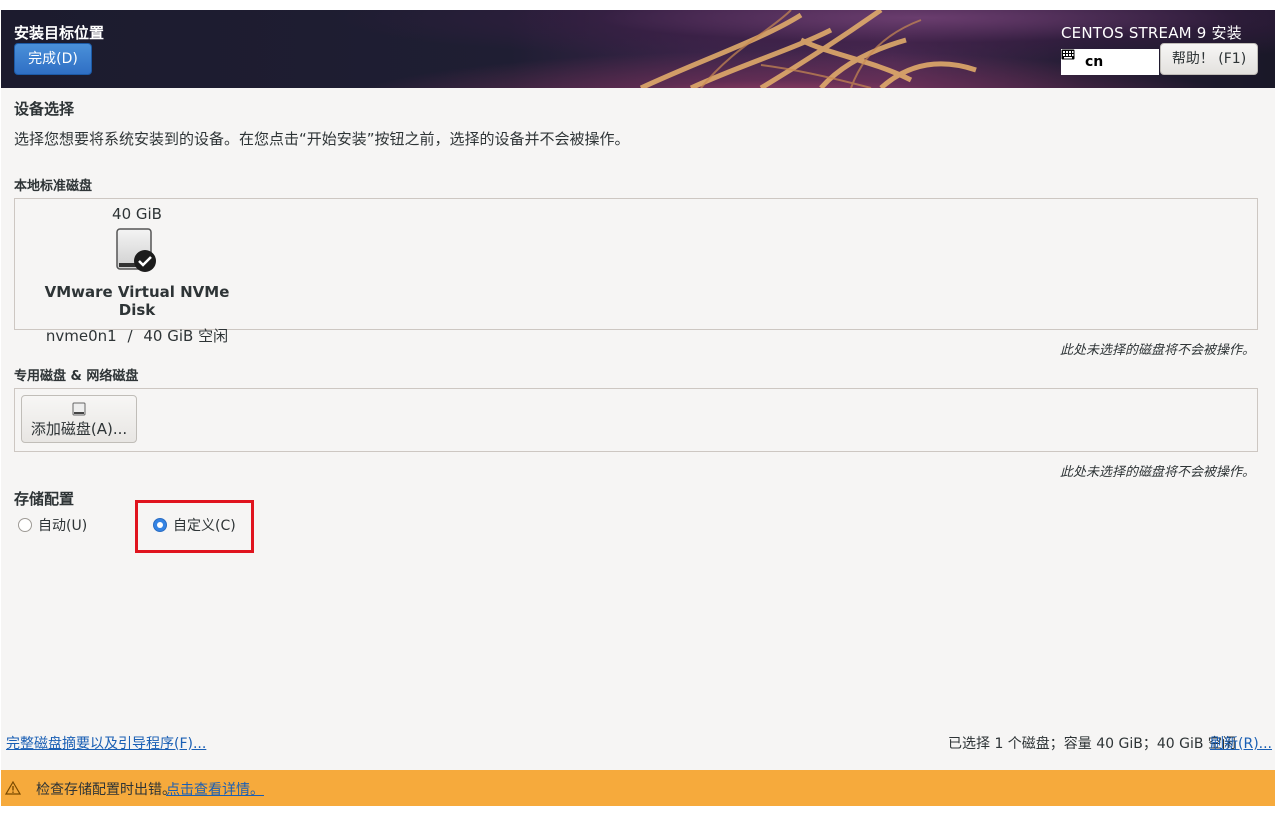 This screenshot has height=820, width=1282. Describe the element at coordinates (638, 788) in the screenshot. I see `warning-bar: 检查存储配置时出错。 点击查看详情。` at that location.